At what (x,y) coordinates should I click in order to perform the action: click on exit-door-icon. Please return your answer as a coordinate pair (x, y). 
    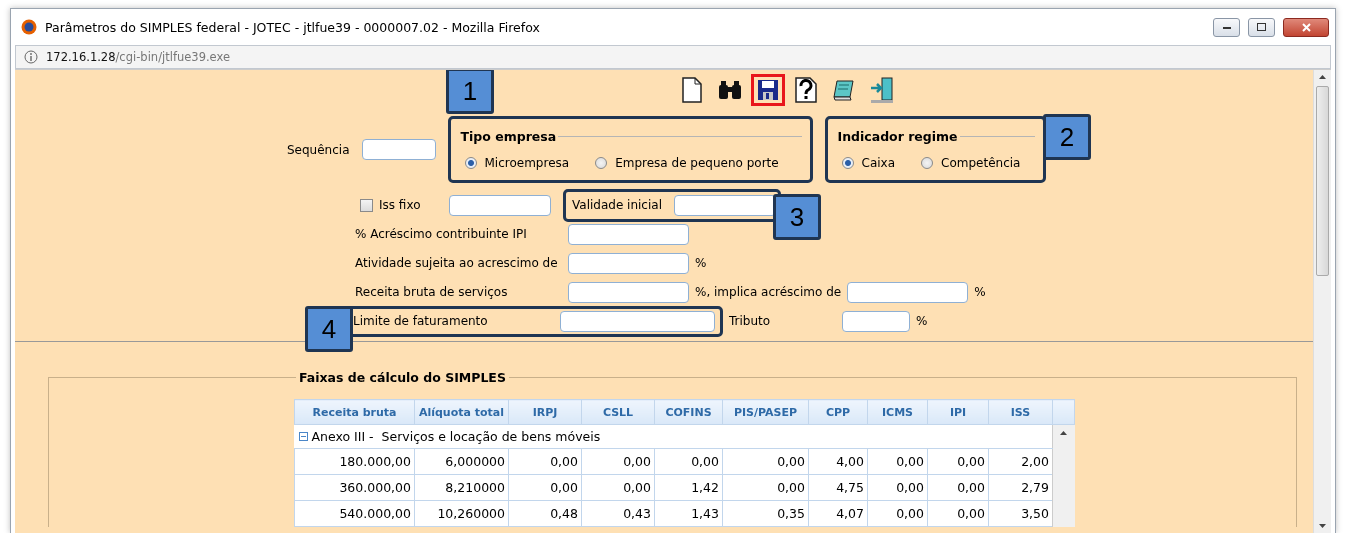
    Looking at the image, I should click on (882, 90).